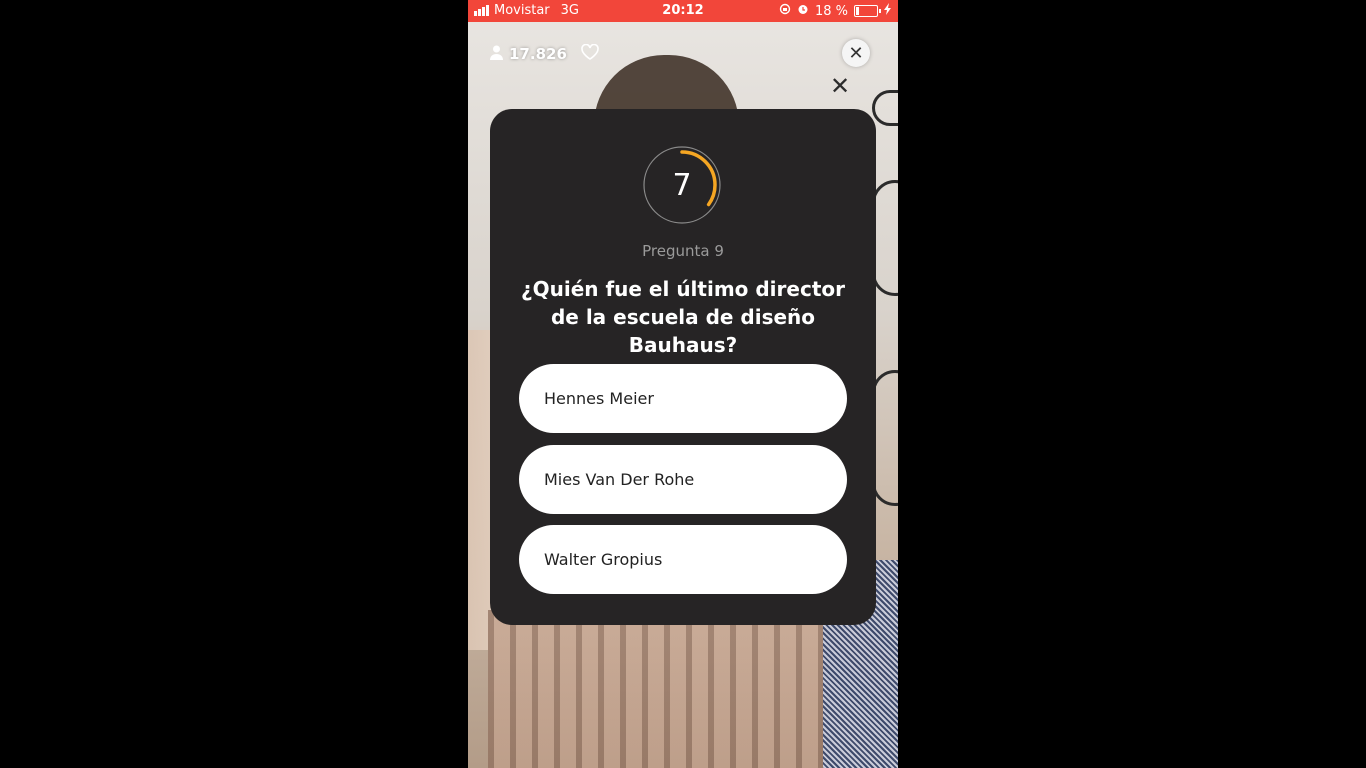  I want to click on countdown-timer: 7, so click(682, 185).